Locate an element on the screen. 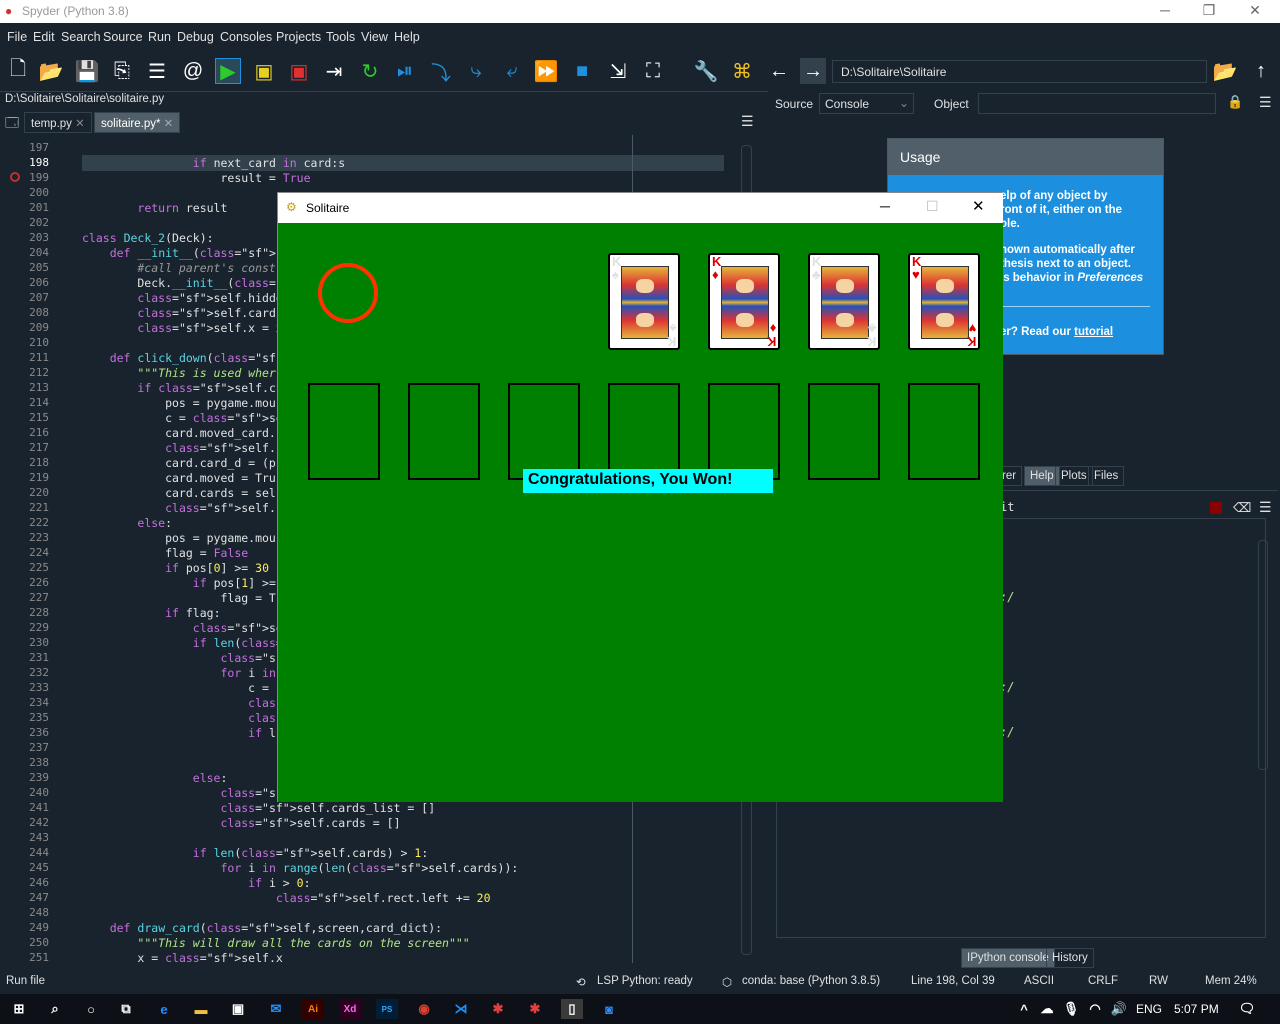  photoshop-icon: PS is located at coordinates (387, 1009).